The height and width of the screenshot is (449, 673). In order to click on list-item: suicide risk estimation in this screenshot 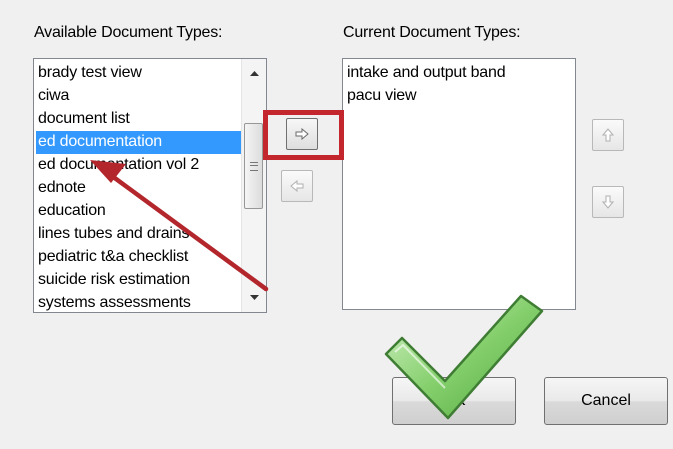, I will do `click(139, 280)`.